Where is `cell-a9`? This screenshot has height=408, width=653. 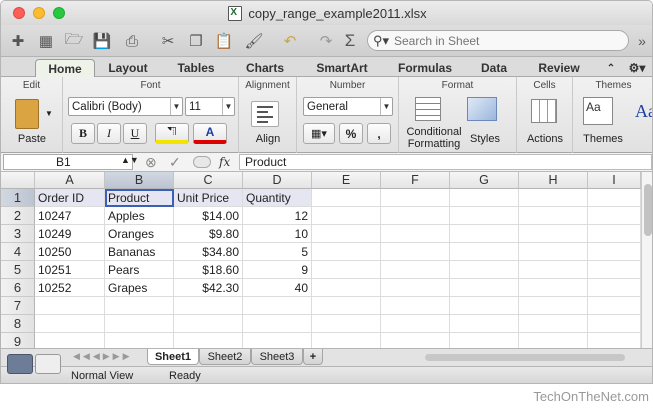 cell-a9 is located at coordinates (70, 340).